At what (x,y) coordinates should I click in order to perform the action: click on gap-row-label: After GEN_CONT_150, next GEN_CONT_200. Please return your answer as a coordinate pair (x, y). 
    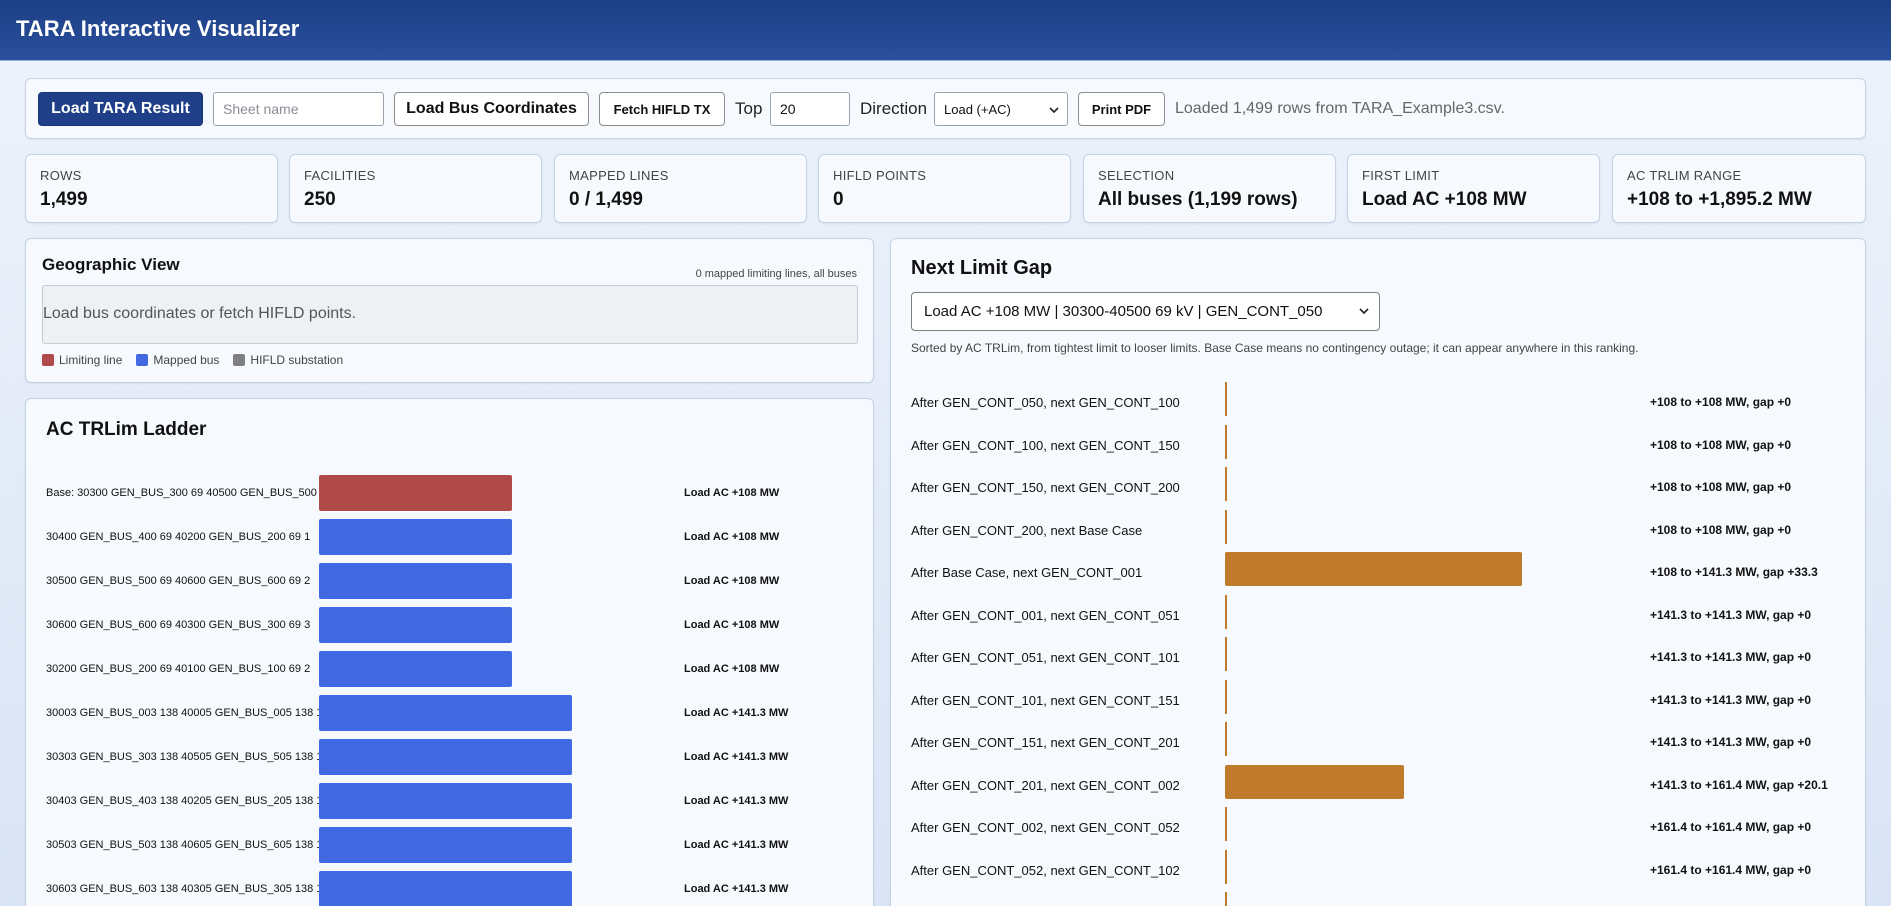
    Looking at the image, I should click on (1045, 487).